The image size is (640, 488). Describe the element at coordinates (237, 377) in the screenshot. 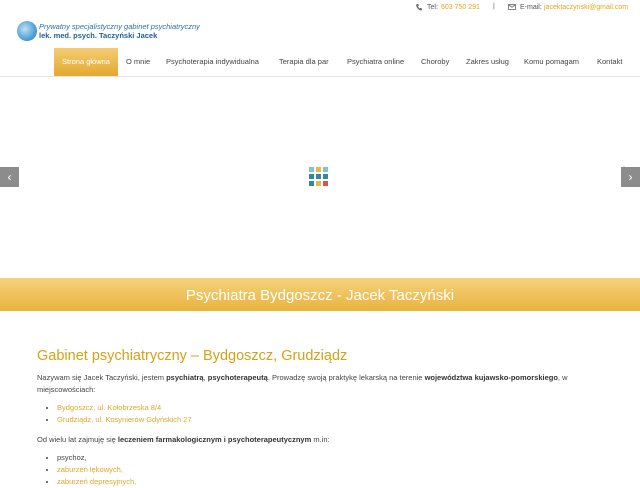

I see `intro-bold: psychoterapeutą` at that location.